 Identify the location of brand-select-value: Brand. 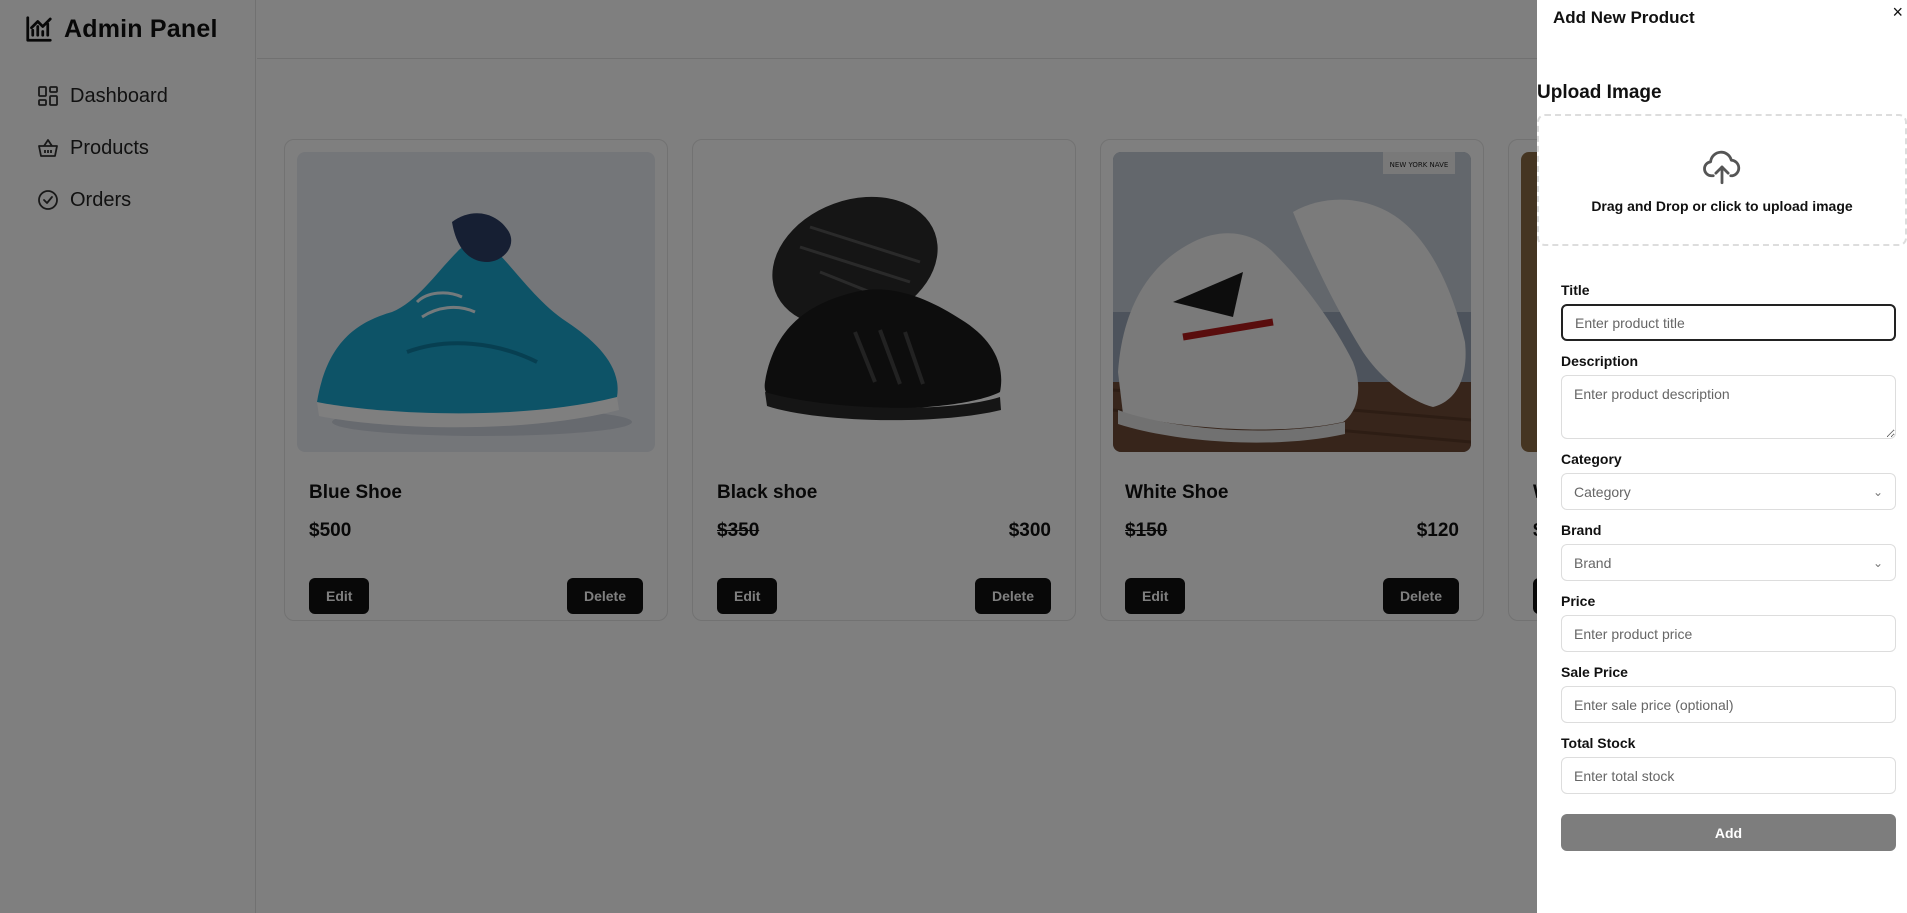
(1593, 562).